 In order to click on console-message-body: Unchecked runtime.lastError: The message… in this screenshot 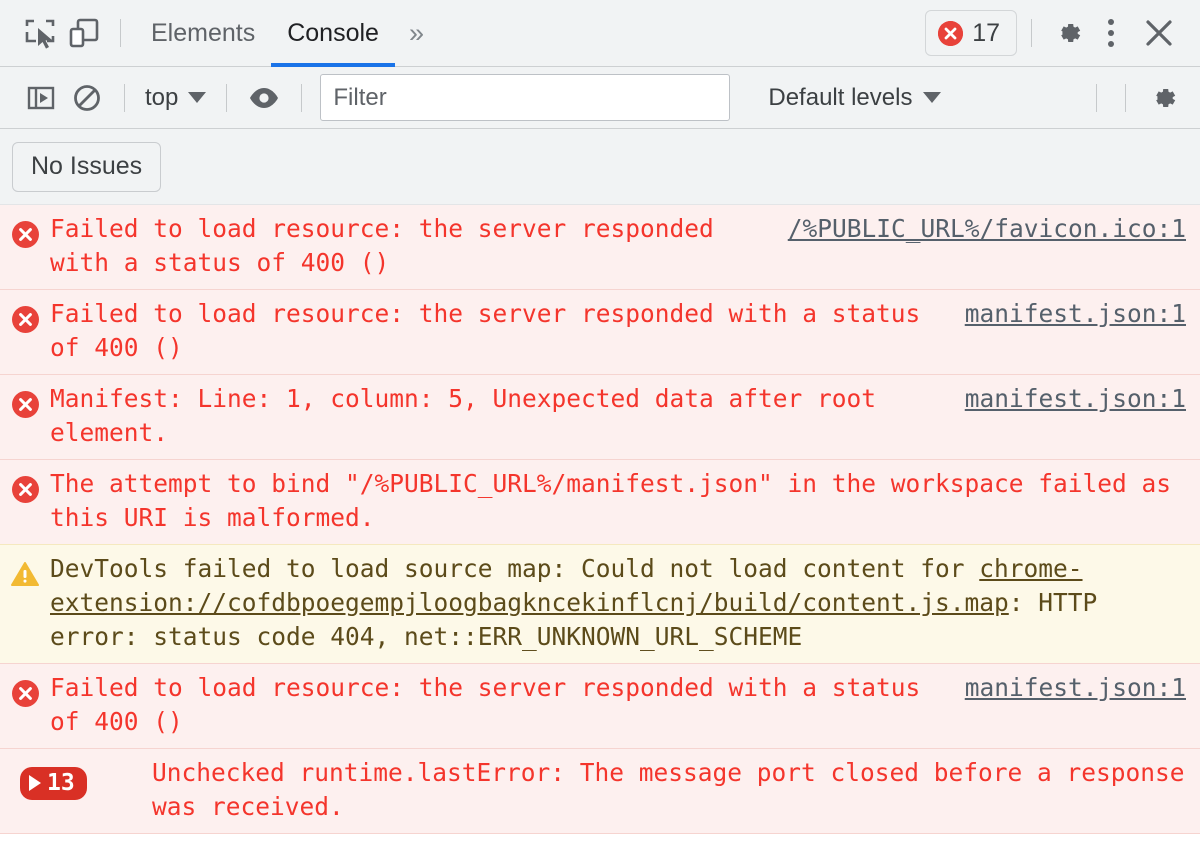, I will do `click(674, 790)`.